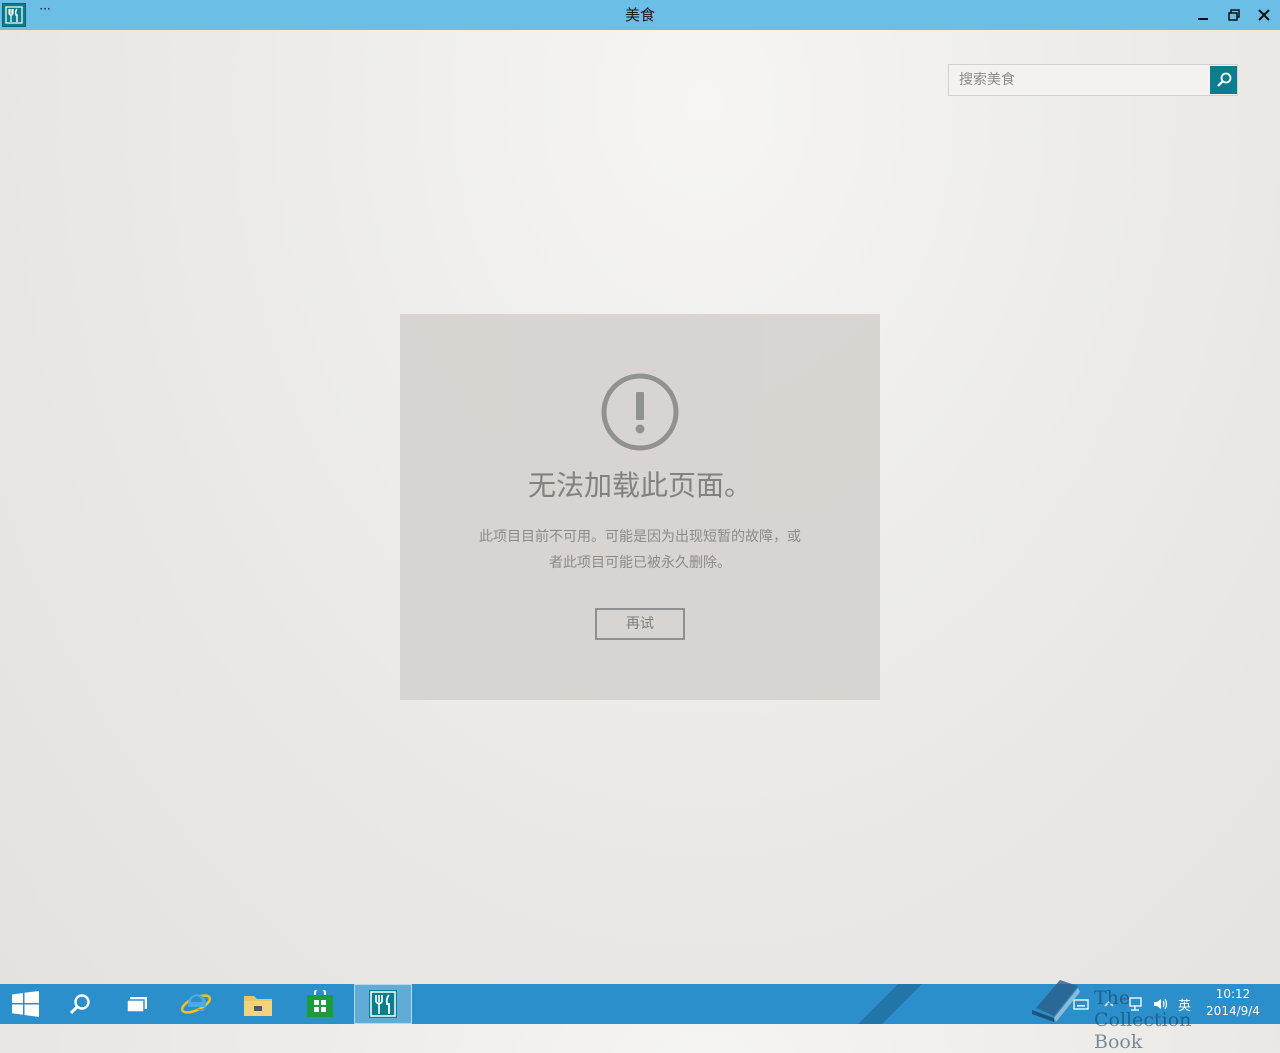  I want to click on food-app-taskbar-button, so click(383, 1004).